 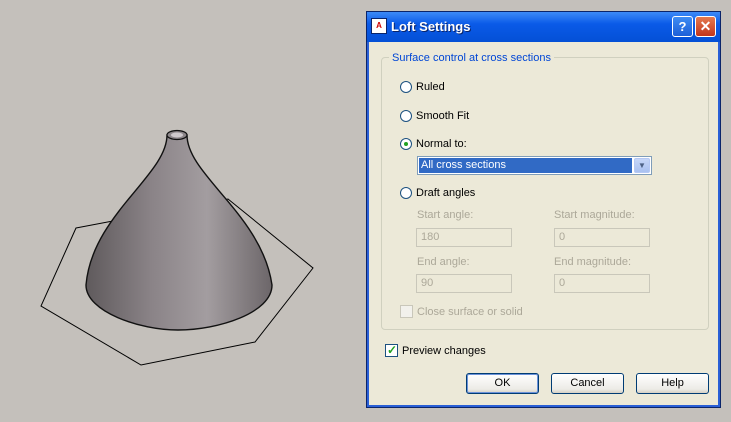 I want to click on smooth-fit-label: Smooth Fit, so click(x=443, y=116).